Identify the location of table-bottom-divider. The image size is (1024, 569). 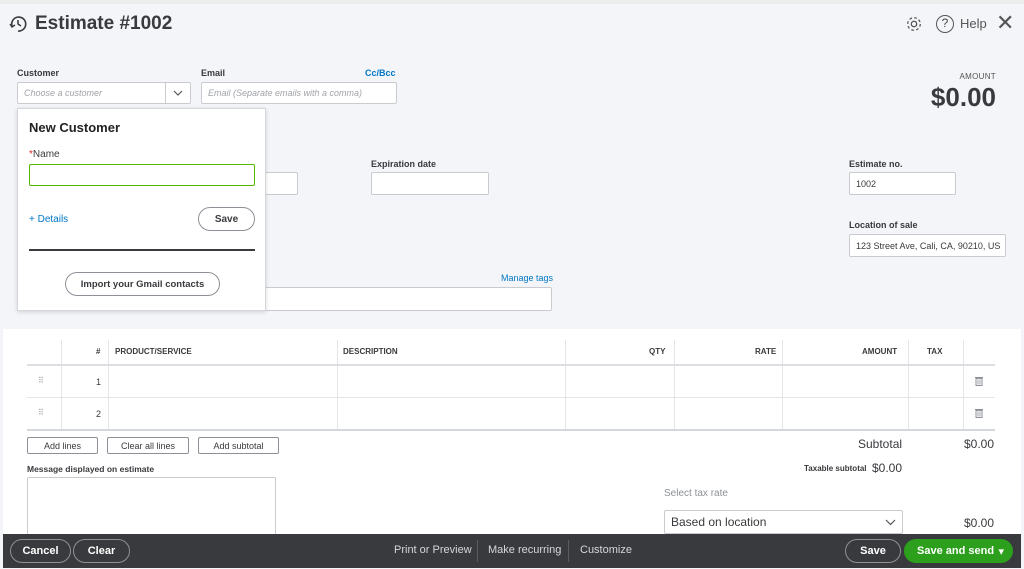
(511, 430).